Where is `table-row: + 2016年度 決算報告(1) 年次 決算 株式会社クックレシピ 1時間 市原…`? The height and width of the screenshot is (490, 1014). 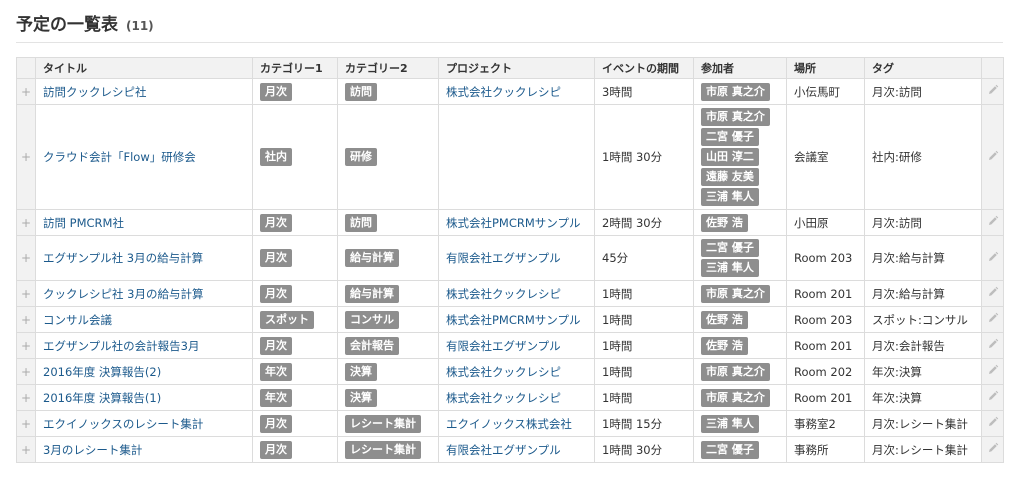 table-row: + 2016年度 決算報告(1) 年次 決算 株式会社クックレシピ 1時間 市原… is located at coordinates (510, 397).